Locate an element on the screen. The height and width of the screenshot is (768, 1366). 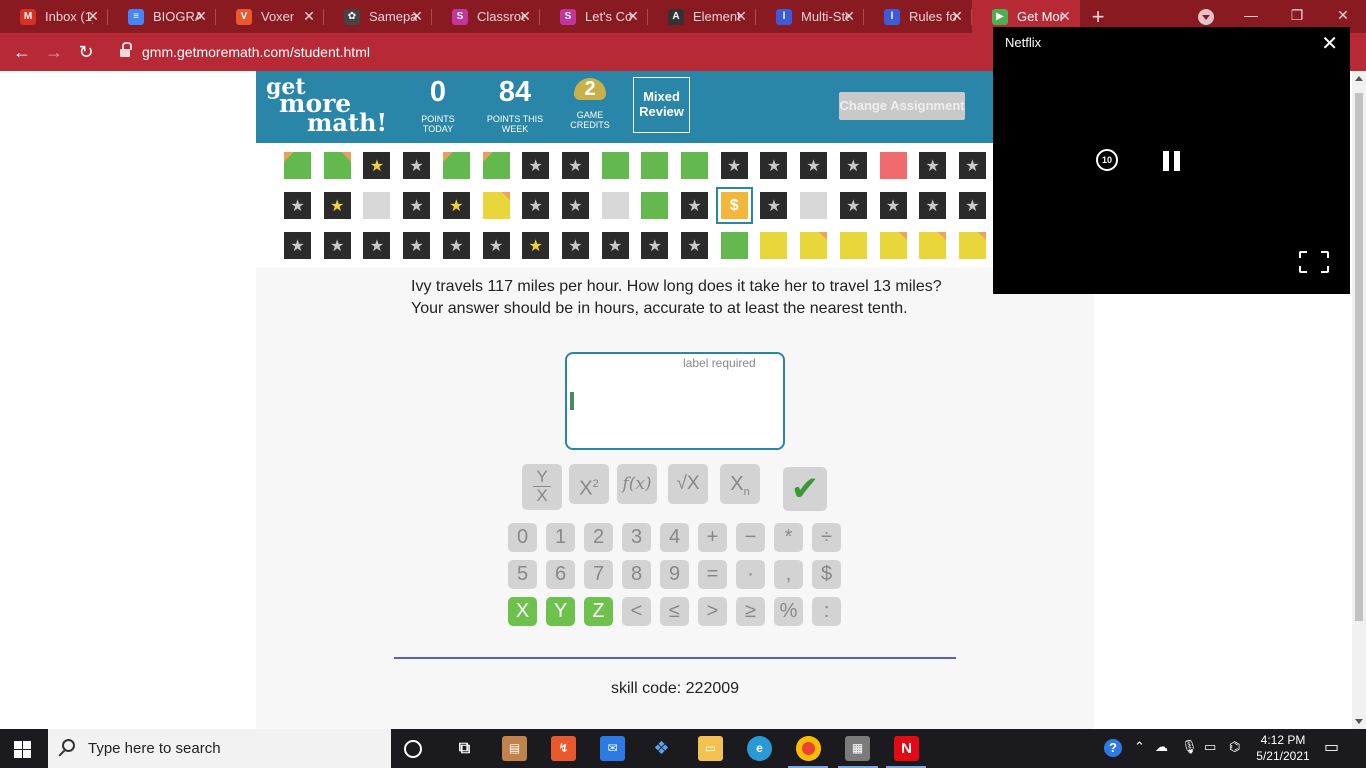
keypad-key: − is located at coordinates (750, 537).